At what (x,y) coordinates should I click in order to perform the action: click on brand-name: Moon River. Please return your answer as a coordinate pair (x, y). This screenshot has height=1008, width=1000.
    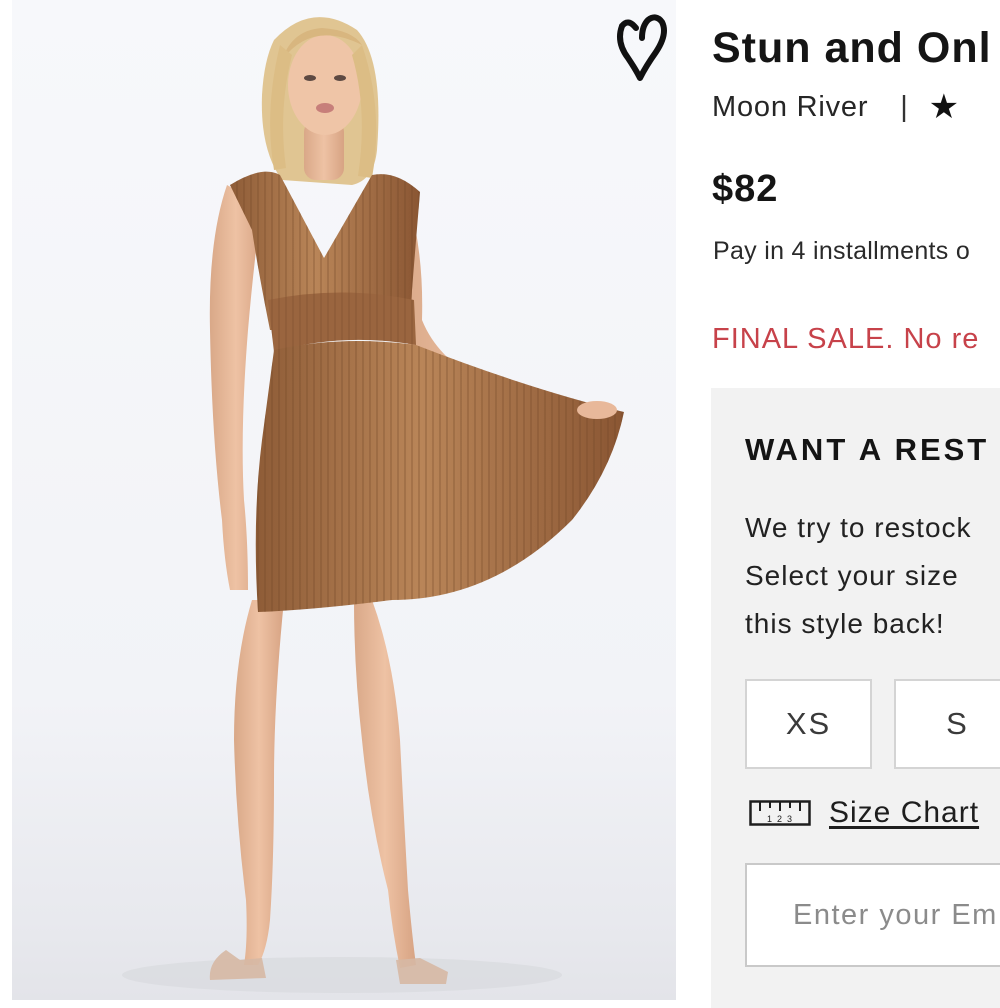
    Looking at the image, I should click on (790, 107).